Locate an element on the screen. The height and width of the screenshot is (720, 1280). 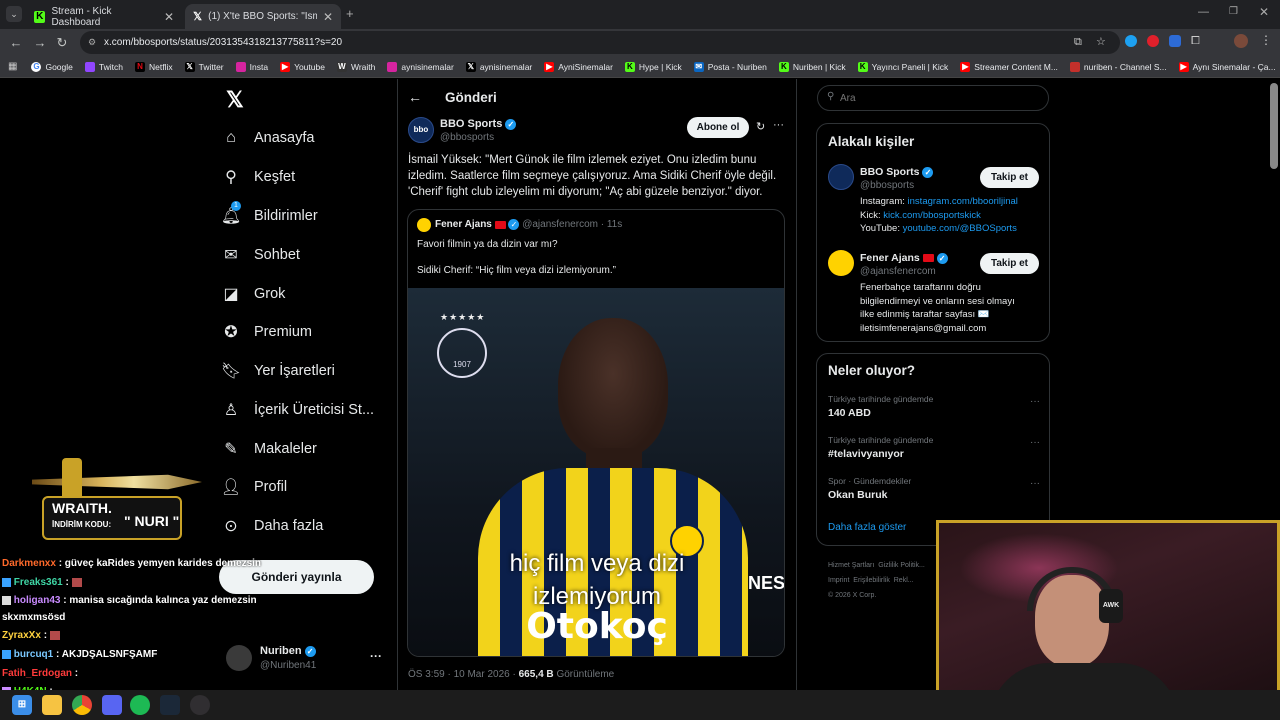
bio-link: instagram.com/bbooriljinal is located at coordinates (963, 201).